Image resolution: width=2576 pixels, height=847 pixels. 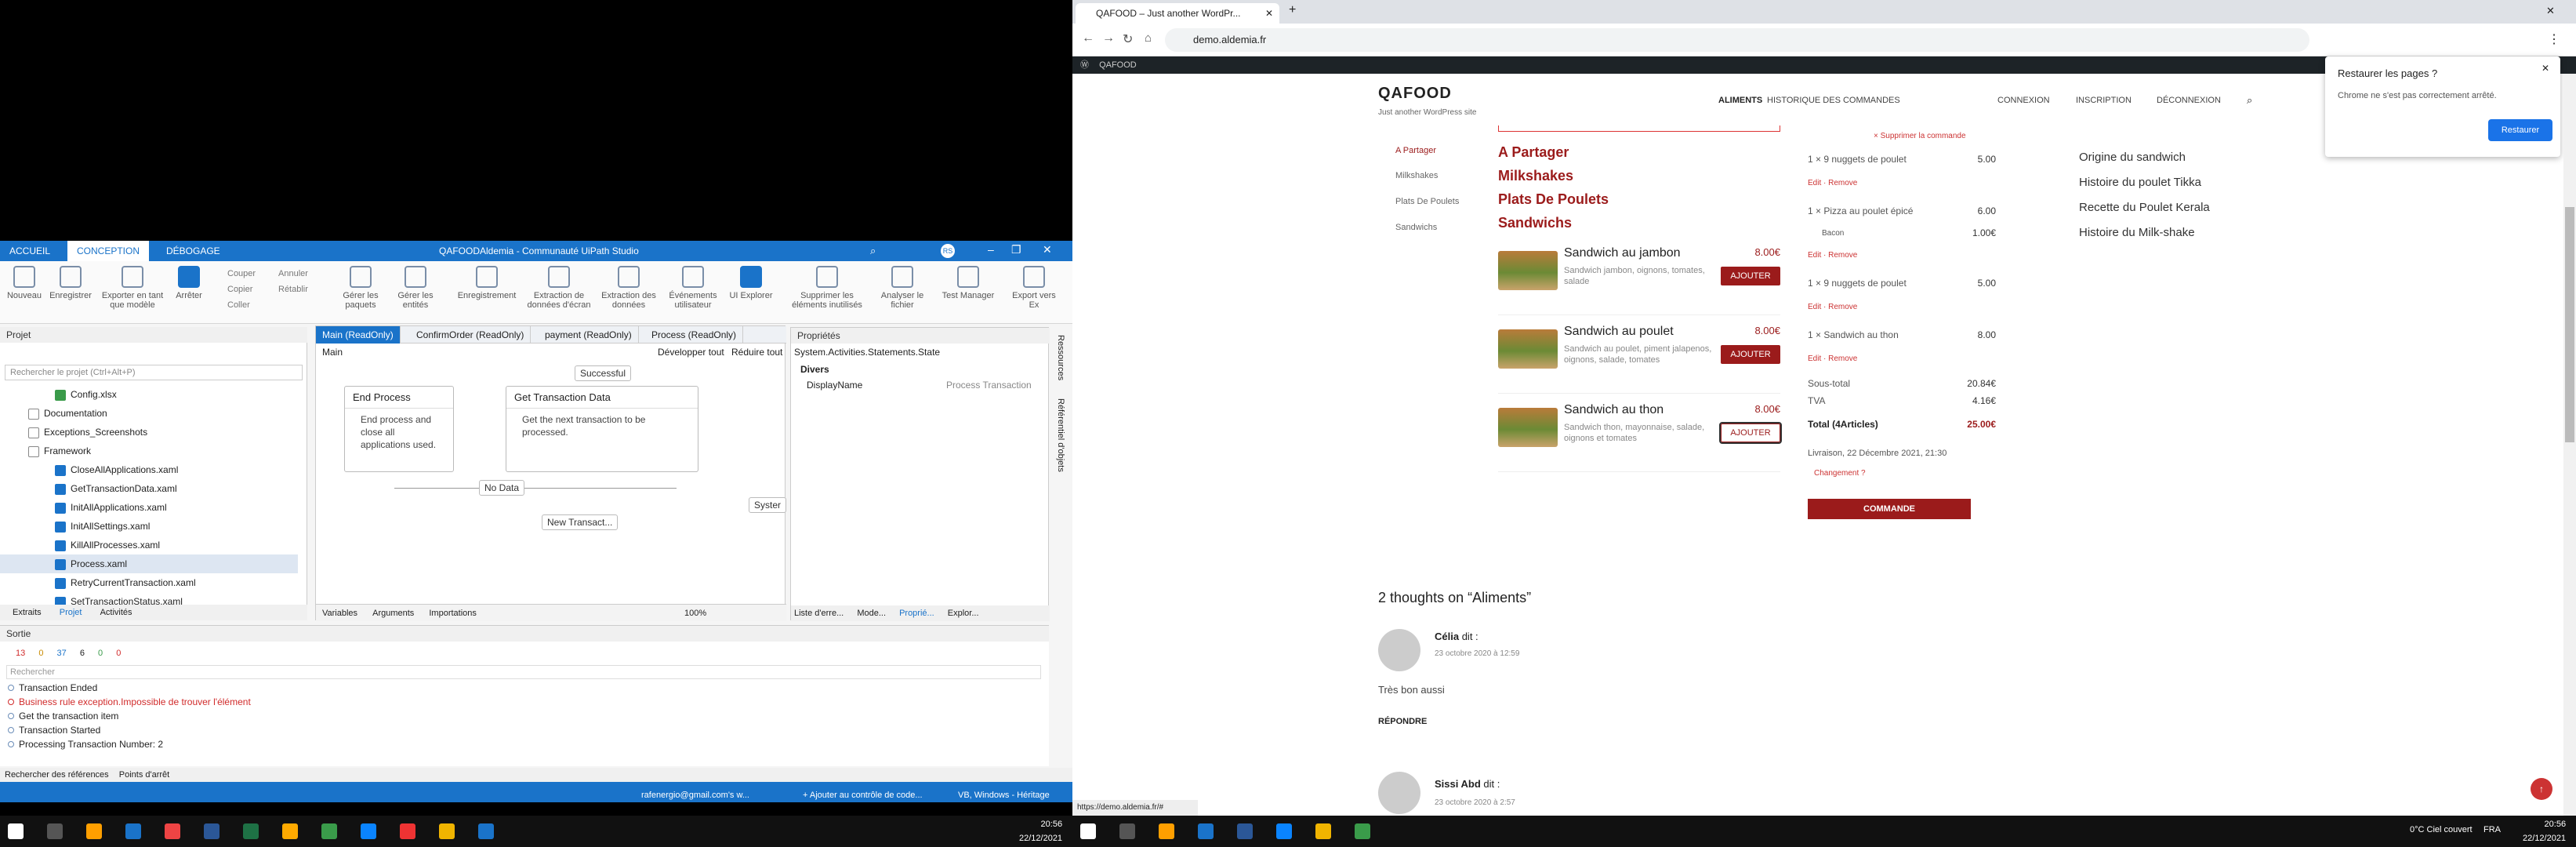 What do you see at coordinates (242, 289) in the screenshot?
I see `copy-button: Copier` at bounding box center [242, 289].